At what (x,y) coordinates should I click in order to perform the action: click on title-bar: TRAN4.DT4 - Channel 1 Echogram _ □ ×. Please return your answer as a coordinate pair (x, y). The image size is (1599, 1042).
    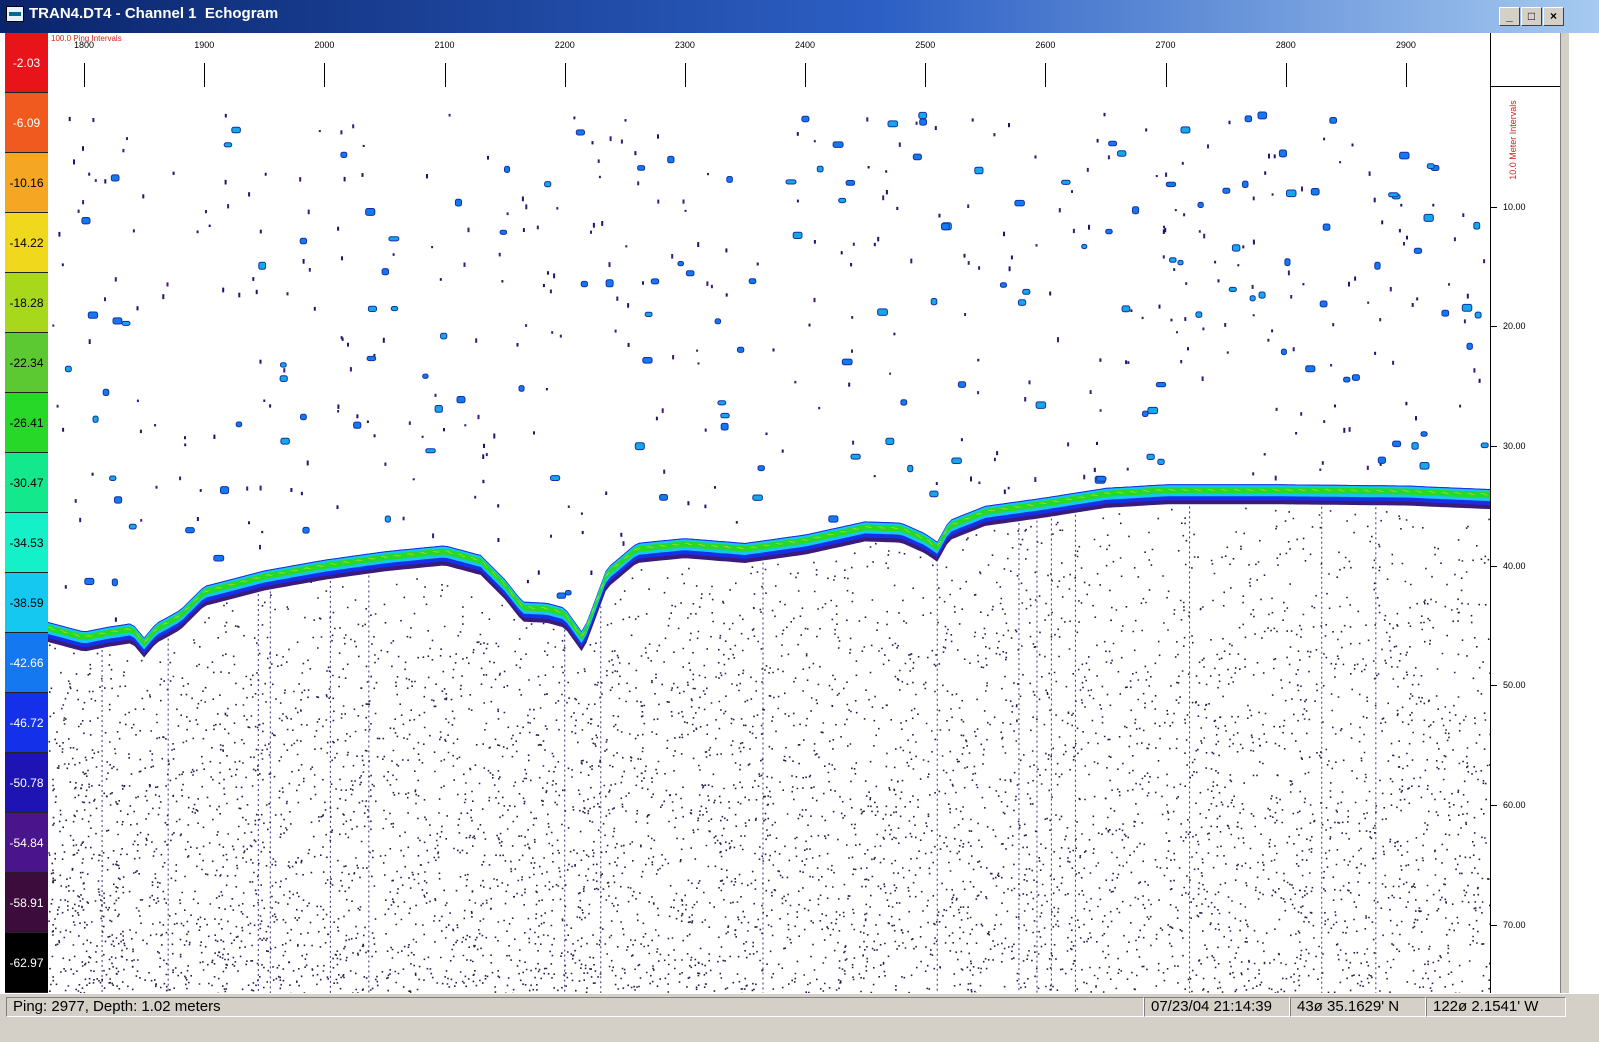
    Looking at the image, I should click on (799, 16).